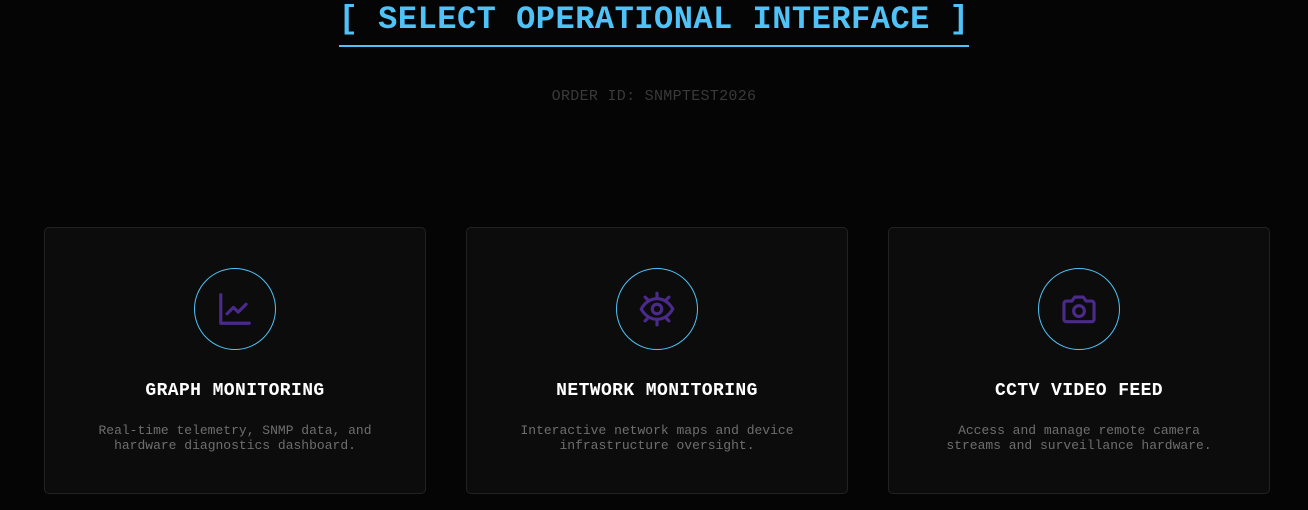 The image size is (1308, 510). I want to click on header: [ SELECT OPERATIONAL INTERFACE ], so click(654, 23).